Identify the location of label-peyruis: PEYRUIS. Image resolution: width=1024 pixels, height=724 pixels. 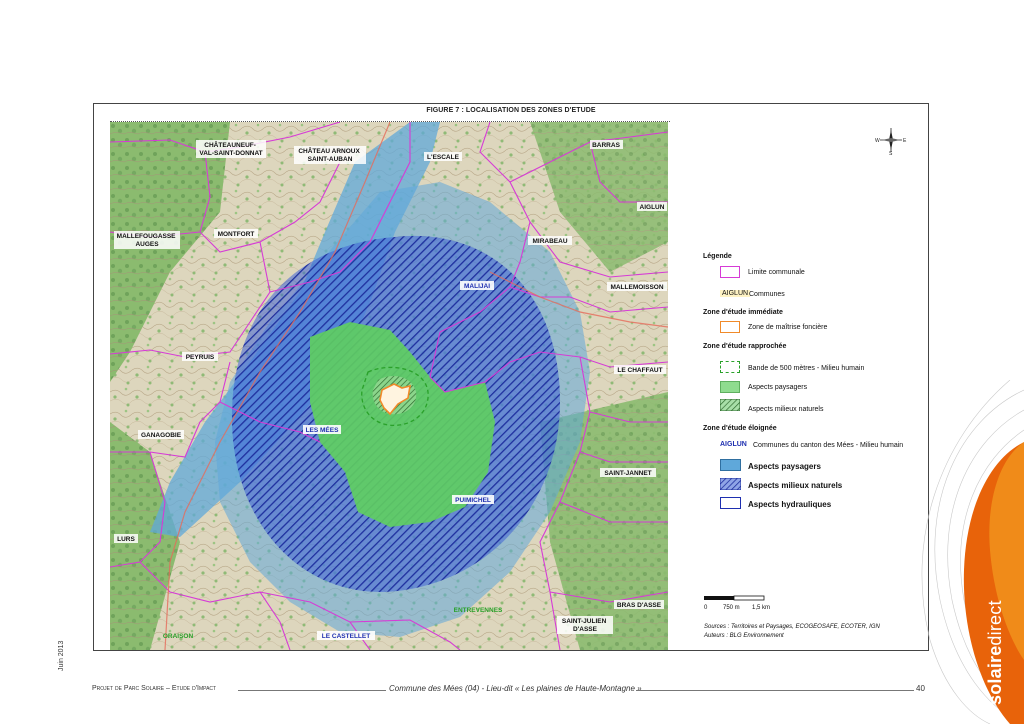
(200, 357).